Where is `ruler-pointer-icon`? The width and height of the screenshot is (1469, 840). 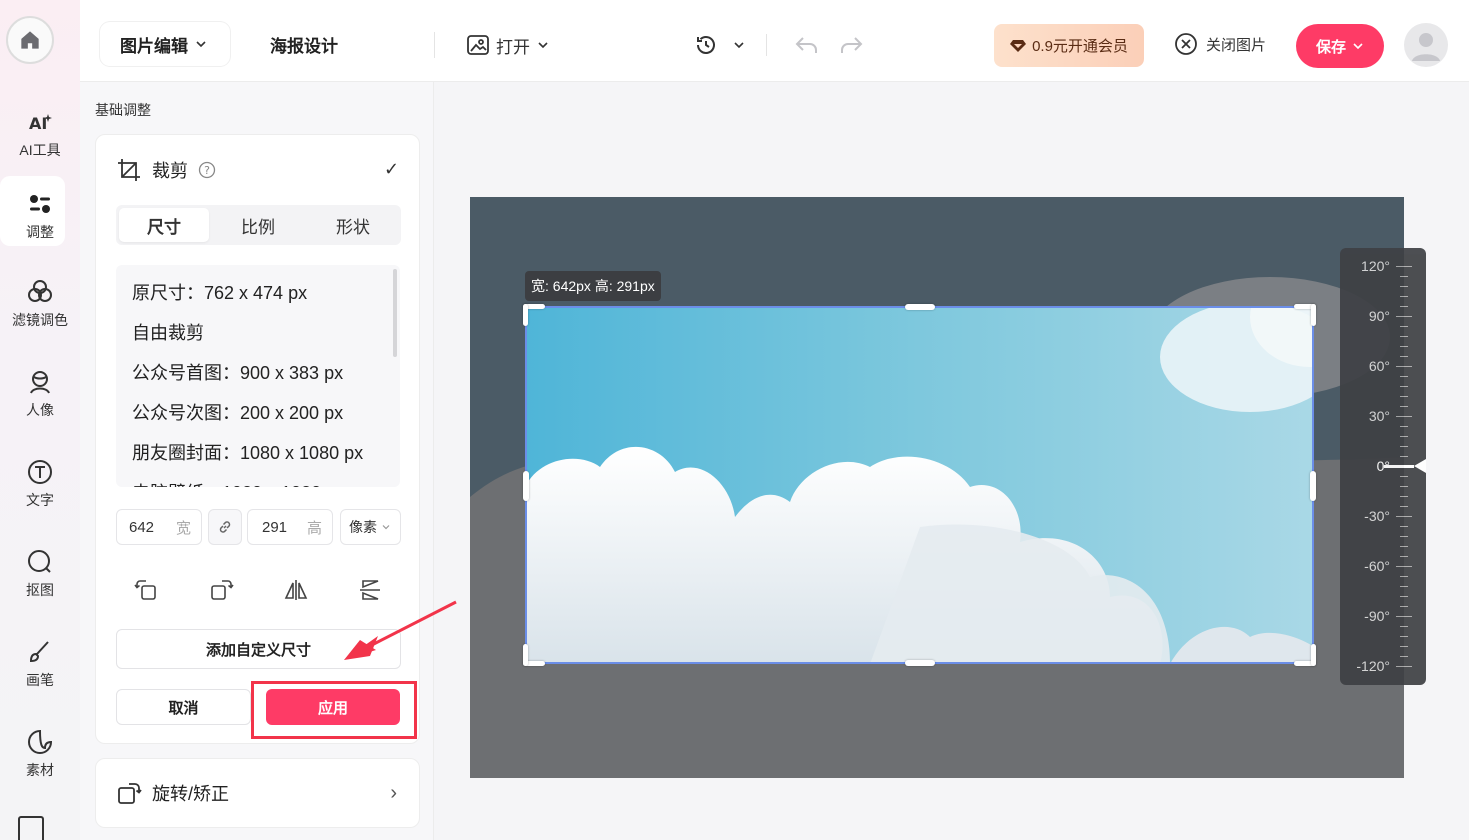
ruler-pointer-icon is located at coordinates (1420, 466).